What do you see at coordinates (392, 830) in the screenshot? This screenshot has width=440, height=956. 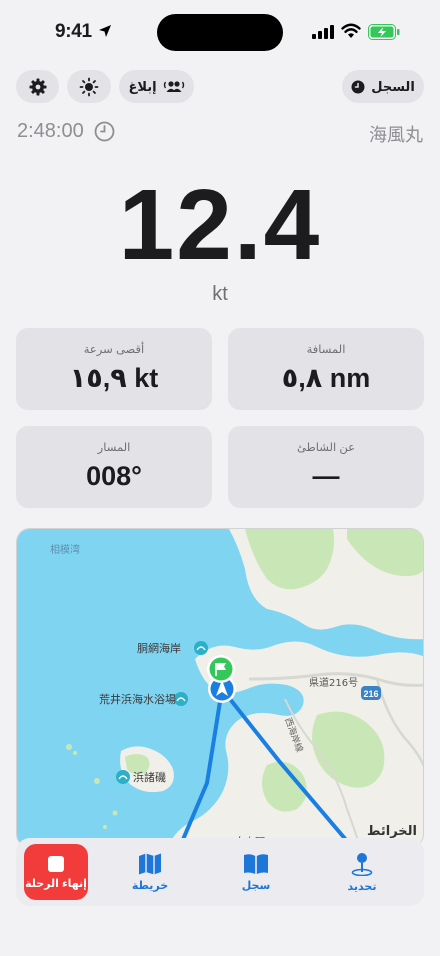 I see `map-attribution: الخرائط` at bounding box center [392, 830].